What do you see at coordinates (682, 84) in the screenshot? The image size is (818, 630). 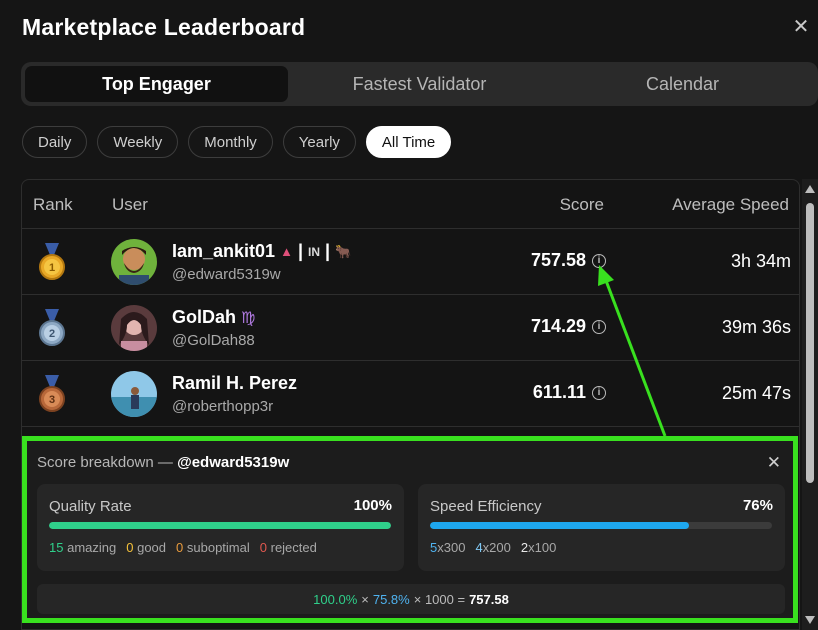 I see `tab-calendar: Calendar` at bounding box center [682, 84].